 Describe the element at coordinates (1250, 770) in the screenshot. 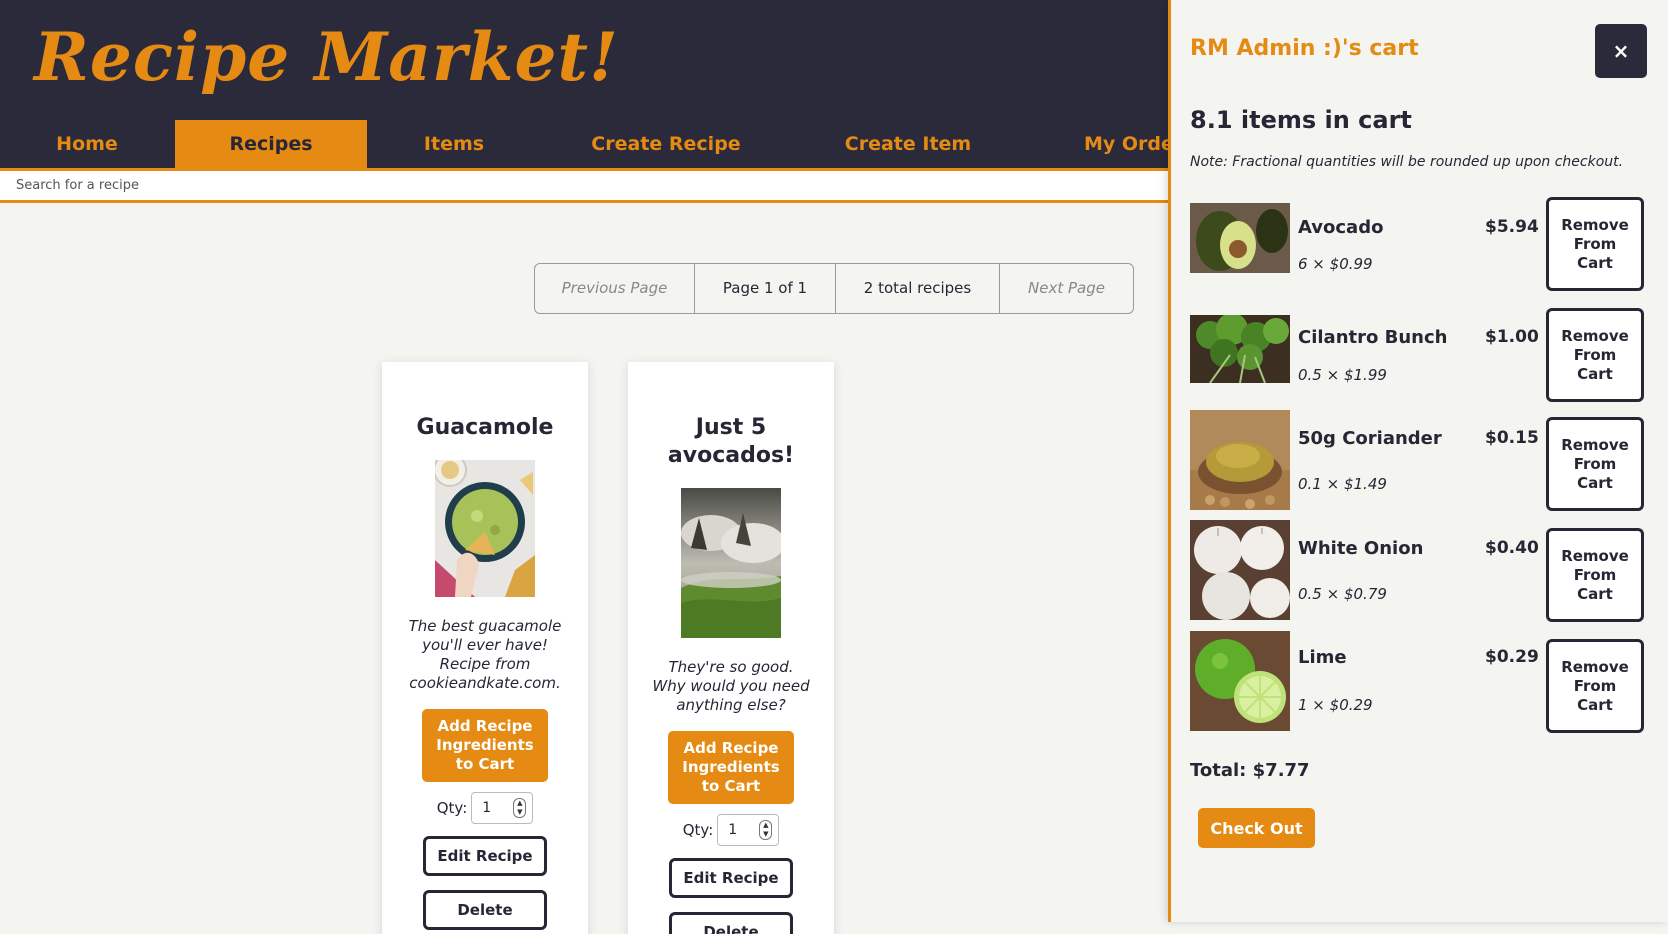

I see `cart-total: Total: $7.77` at that location.